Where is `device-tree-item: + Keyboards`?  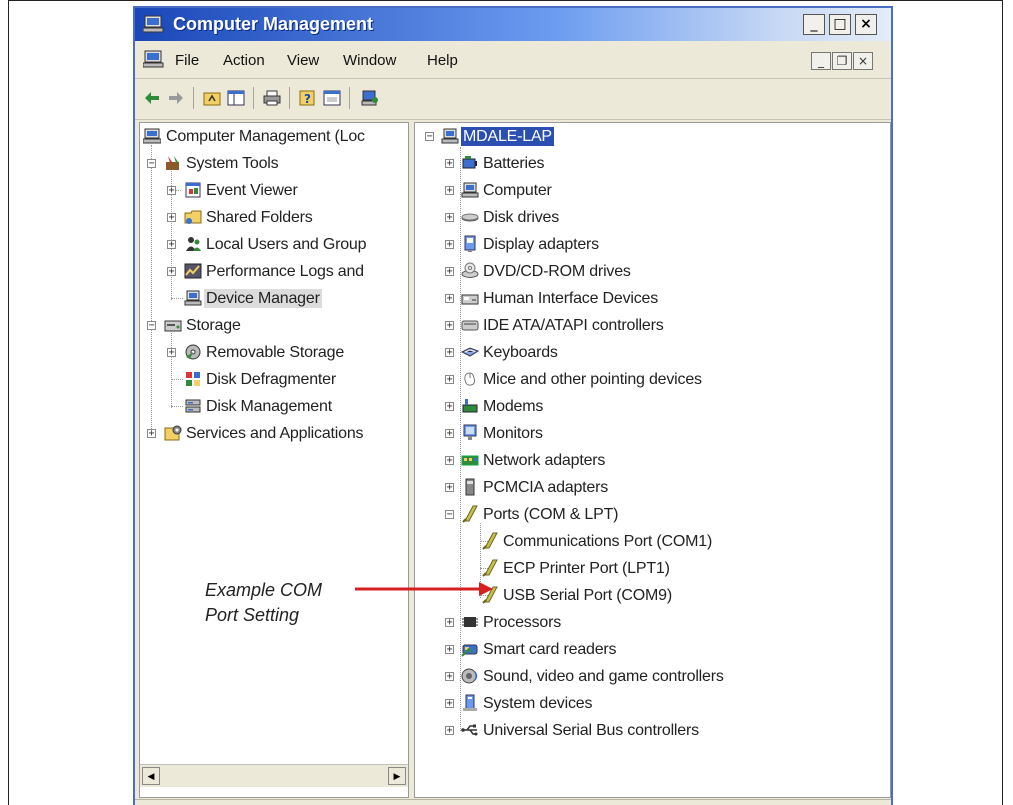 device-tree-item: + Keyboards is located at coordinates (652, 352).